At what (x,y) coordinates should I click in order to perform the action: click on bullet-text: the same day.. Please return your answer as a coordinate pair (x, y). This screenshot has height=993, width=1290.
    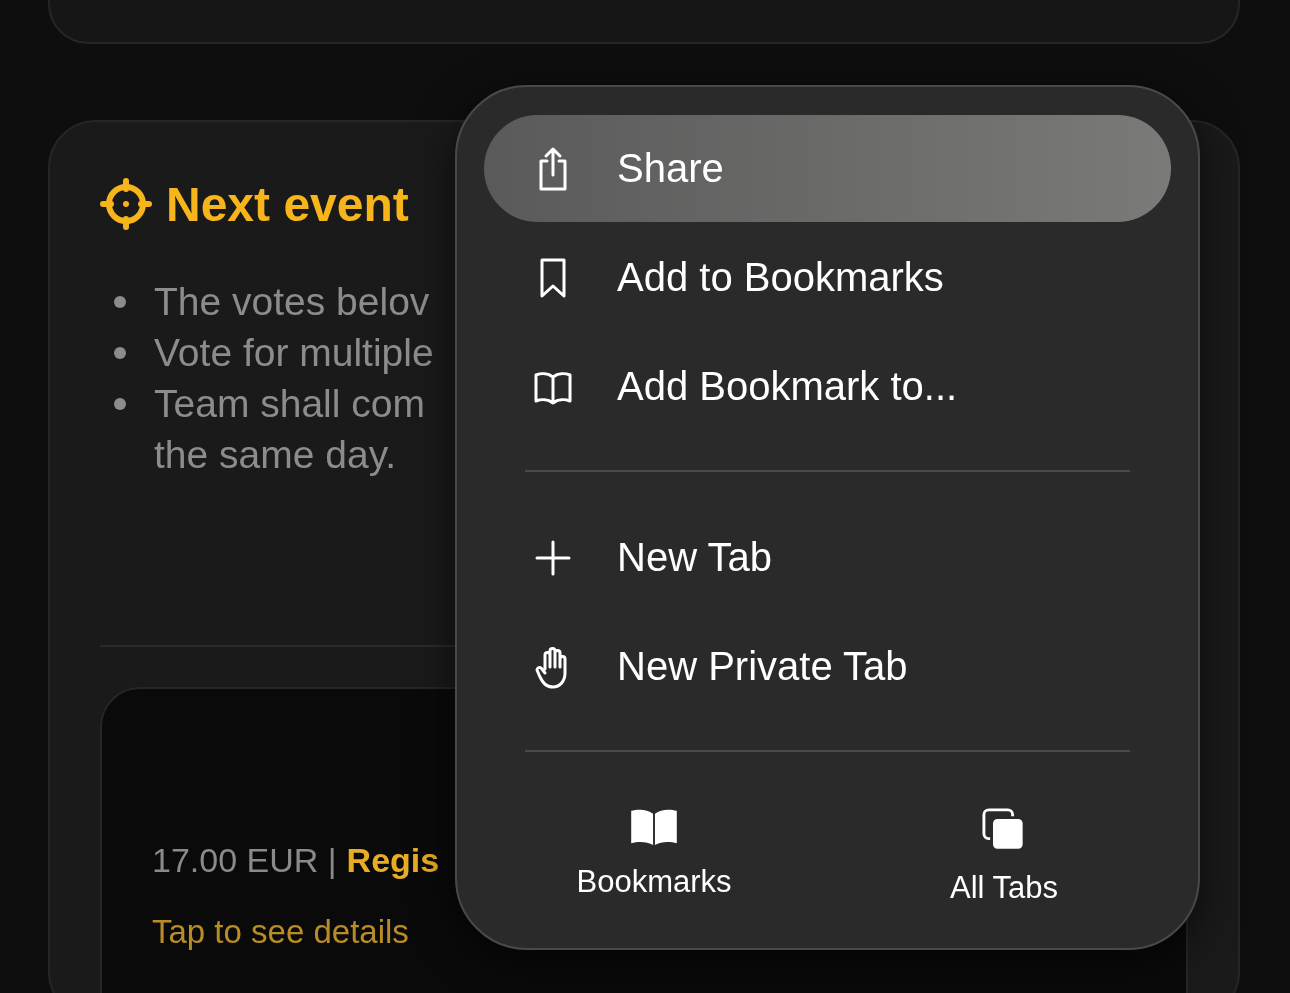
    Looking at the image, I should click on (275, 454).